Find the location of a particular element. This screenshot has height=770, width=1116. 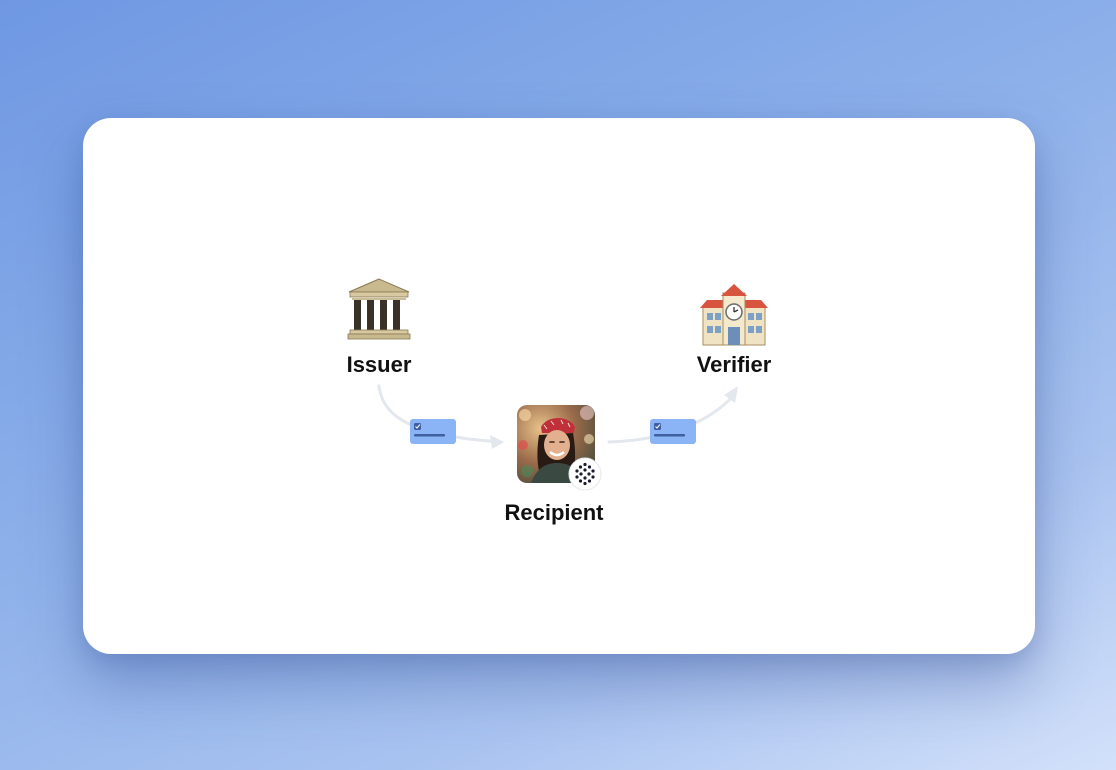

recipient-node is located at coordinates (559, 448).